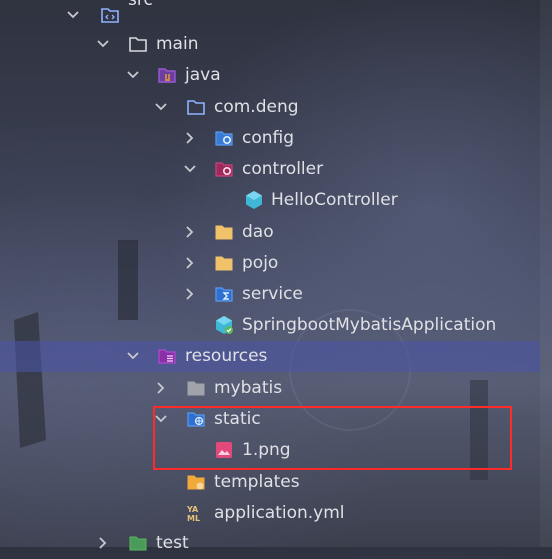 The image size is (552, 559). I want to click on tree-node-hello-controller: HelloController, so click(270, 200).